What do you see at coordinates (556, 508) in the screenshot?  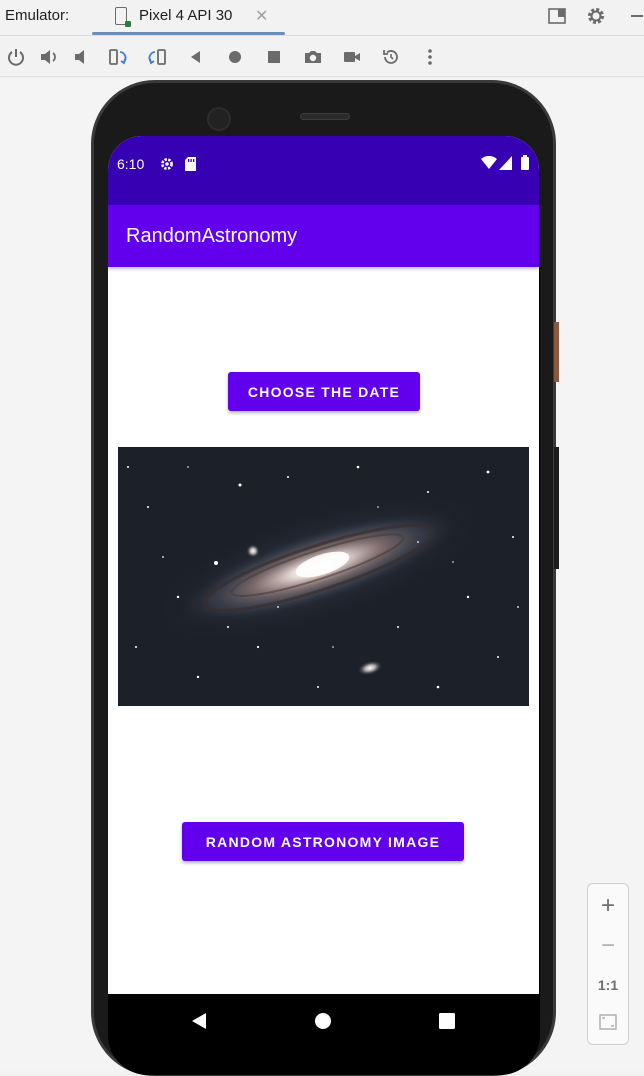 I see `volume-side-button` at bounding box center [556, 508].